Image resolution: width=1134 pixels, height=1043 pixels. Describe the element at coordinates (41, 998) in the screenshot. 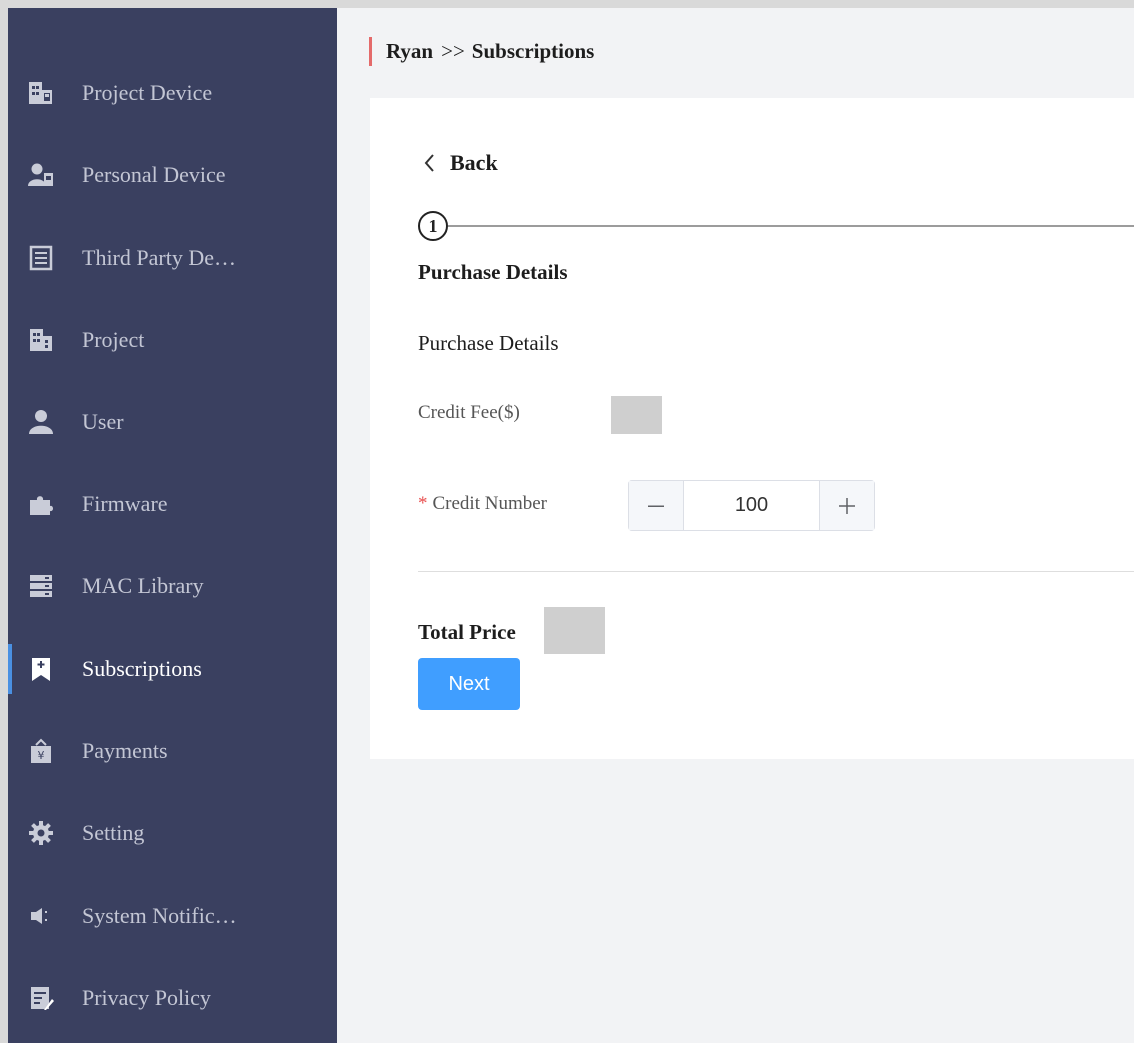

I see `policy-document-icon` at that location.